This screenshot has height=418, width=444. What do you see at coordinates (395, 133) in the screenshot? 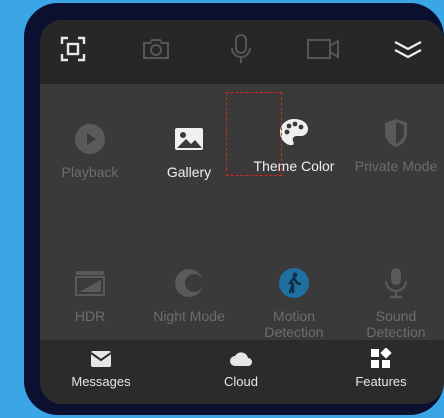
I see `shield-icon` at bounding box center [395, 133].